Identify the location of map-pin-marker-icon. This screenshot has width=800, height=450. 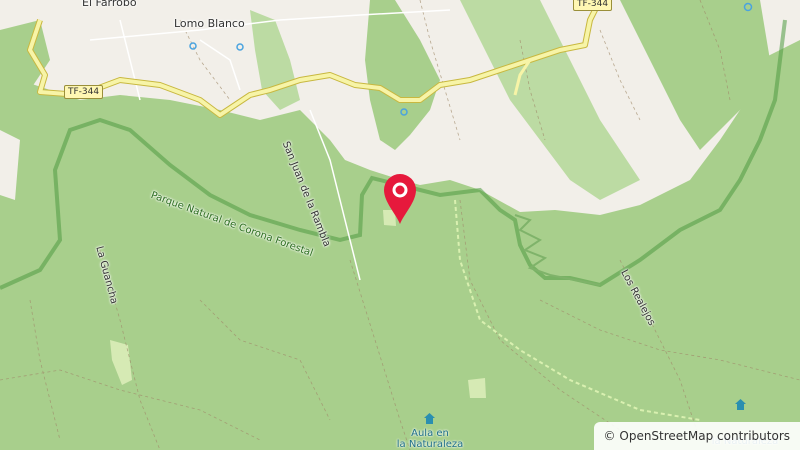
(400, 198).